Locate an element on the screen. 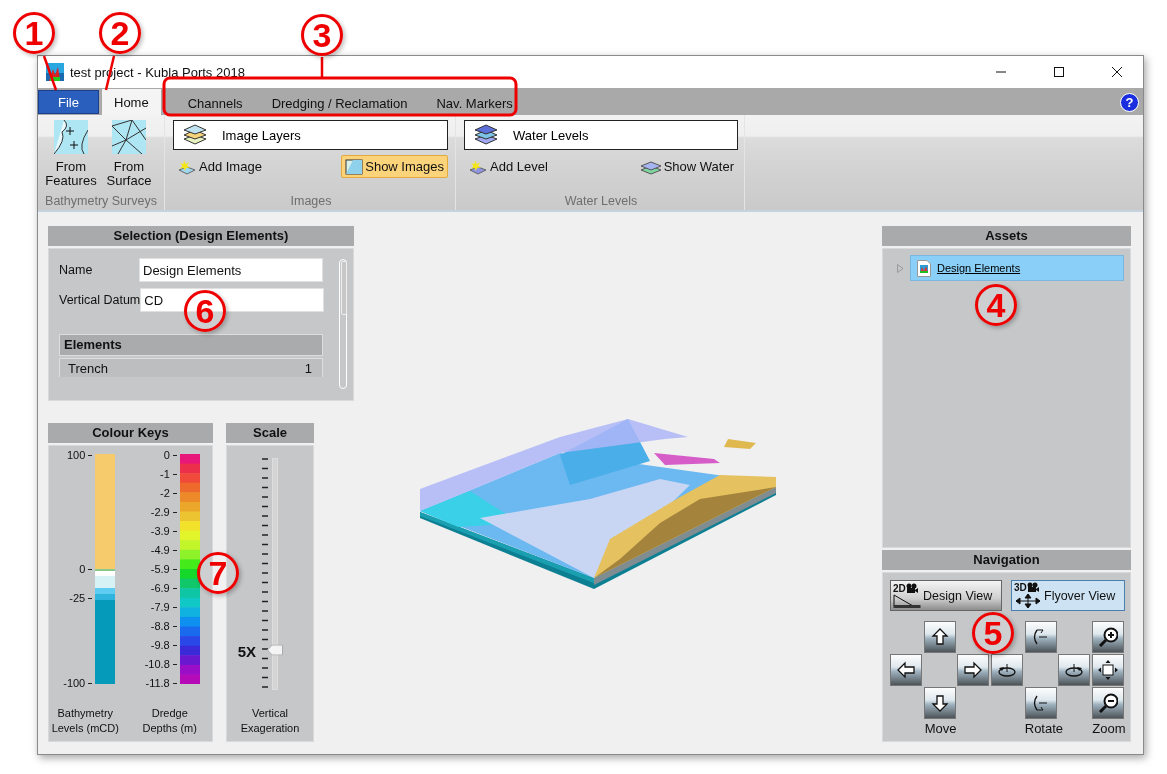 Image resolution: width=1167 pixels, height=774 pixels. field-label: Vertical Datum is located at coordinates (100, 300).